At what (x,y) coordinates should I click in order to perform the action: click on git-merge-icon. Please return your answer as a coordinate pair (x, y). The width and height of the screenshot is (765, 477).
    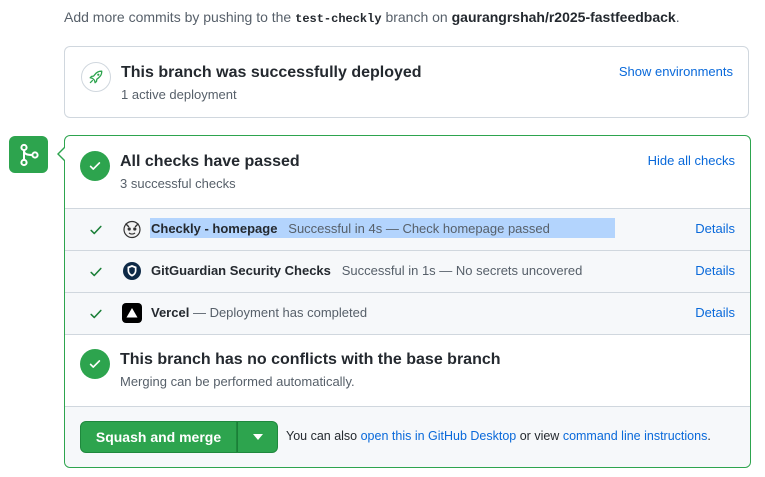
    Looking at the image, I should click on (29, 154).